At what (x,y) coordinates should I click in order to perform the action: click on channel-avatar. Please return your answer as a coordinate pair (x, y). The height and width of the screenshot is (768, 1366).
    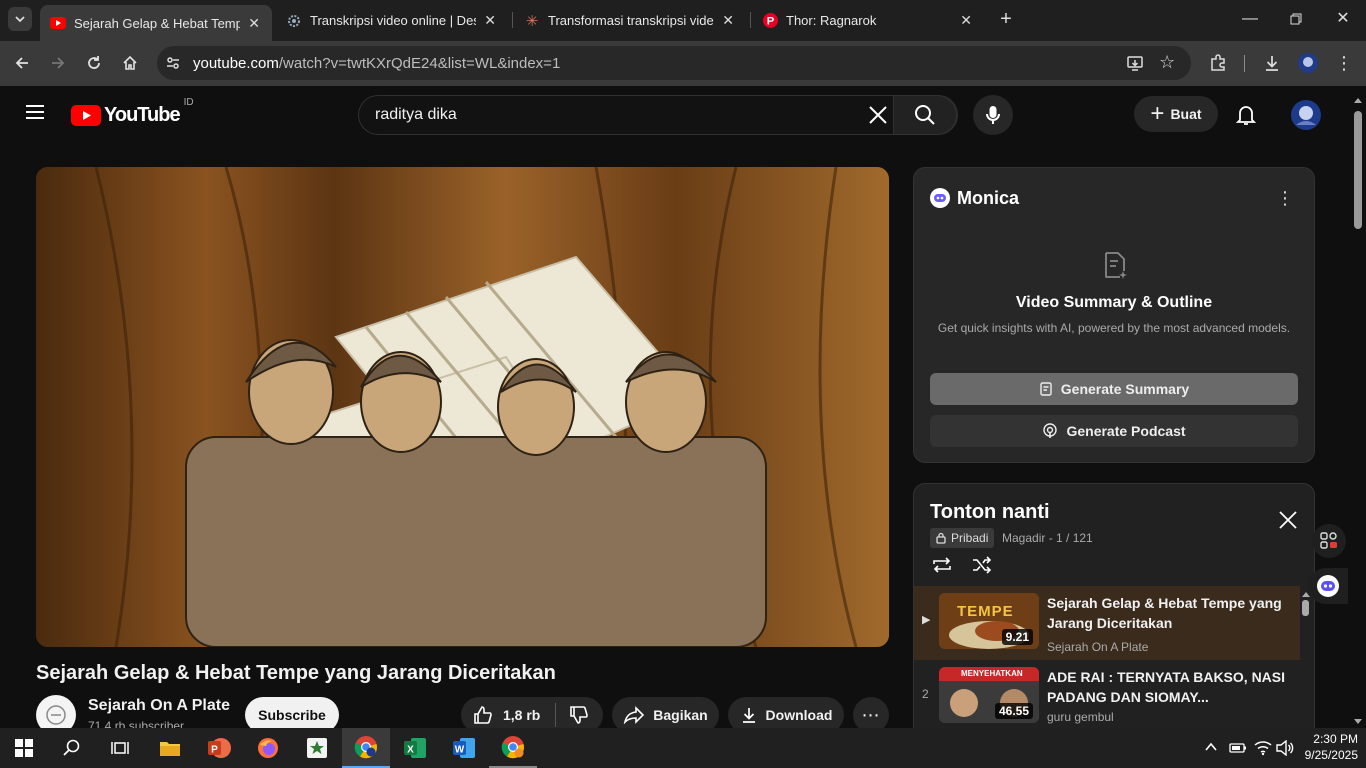
    Looking at the image, I should click on (56, 711).